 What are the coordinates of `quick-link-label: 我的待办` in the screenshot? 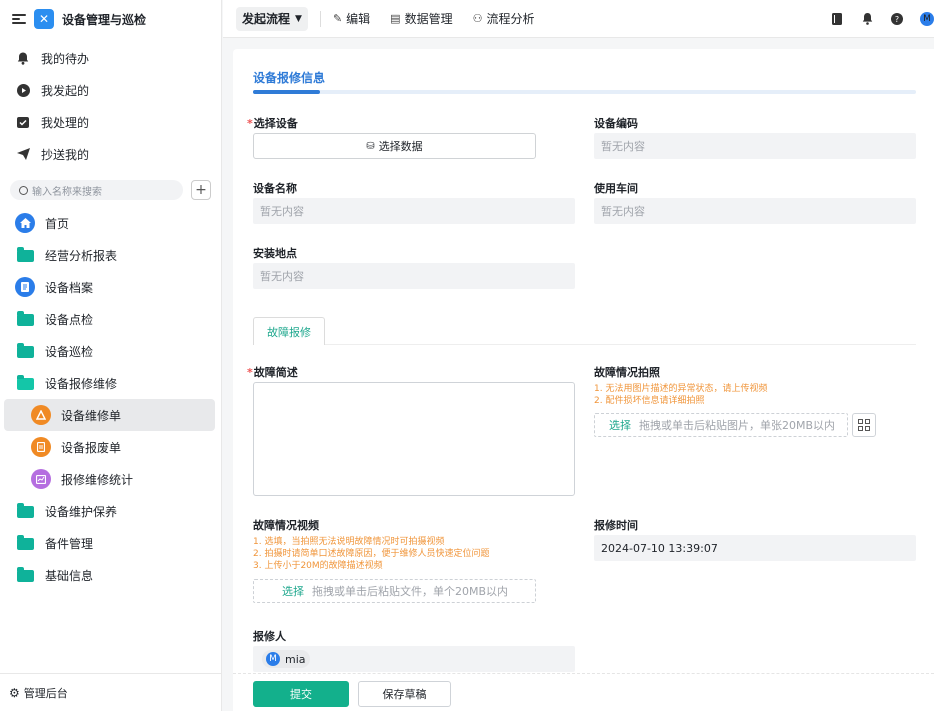 It's located at (65, 58).